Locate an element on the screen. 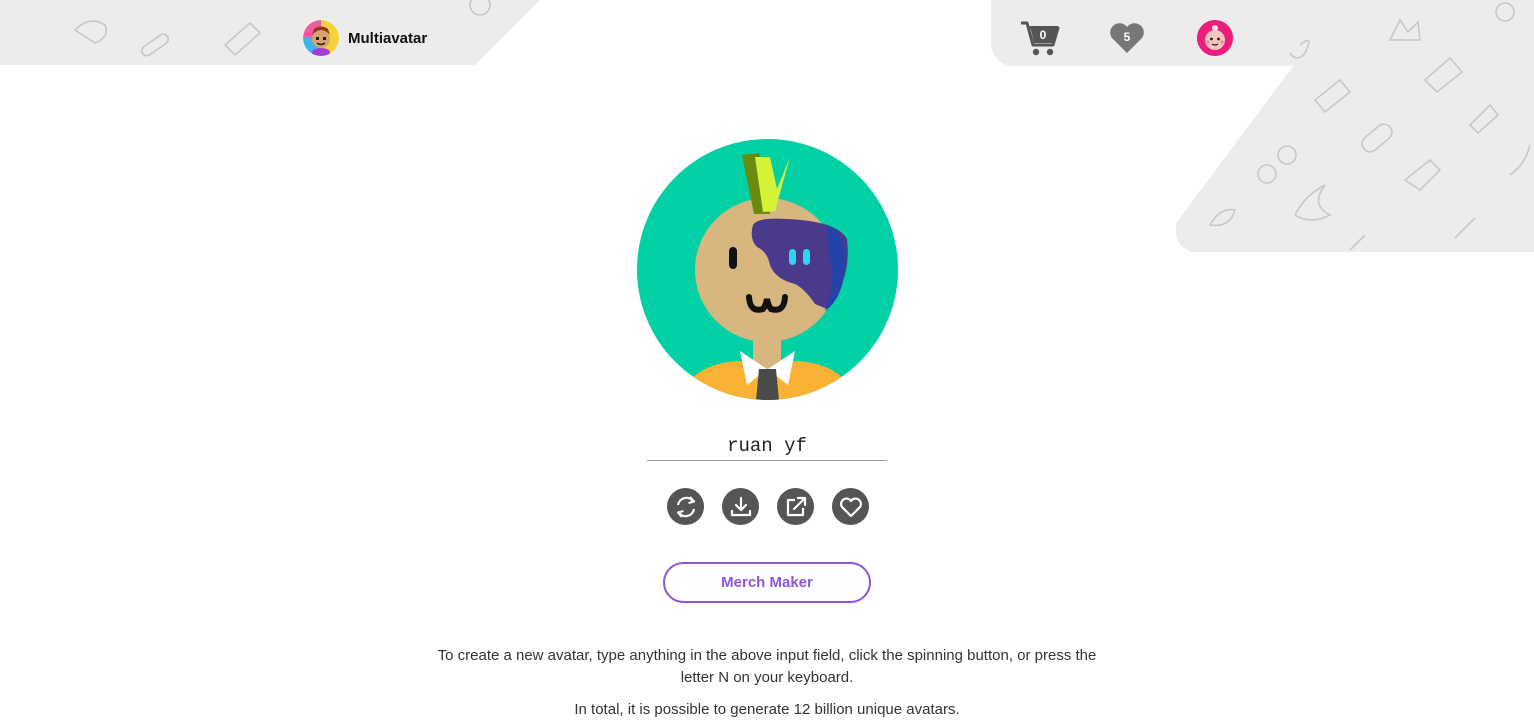 This screenshot has height=721, width=1534. cart-count: 0 is located at coordinates (1043, 35).